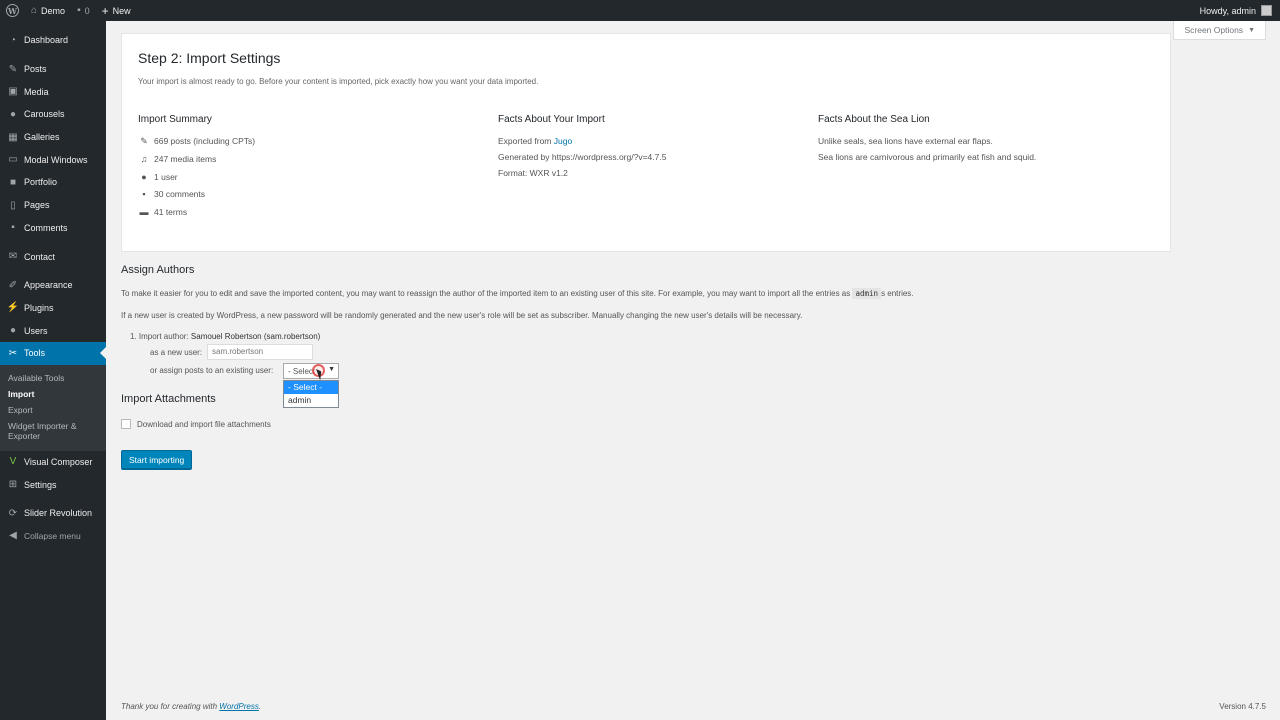  I want to click on menu-label: Contact, so click(40, 256).